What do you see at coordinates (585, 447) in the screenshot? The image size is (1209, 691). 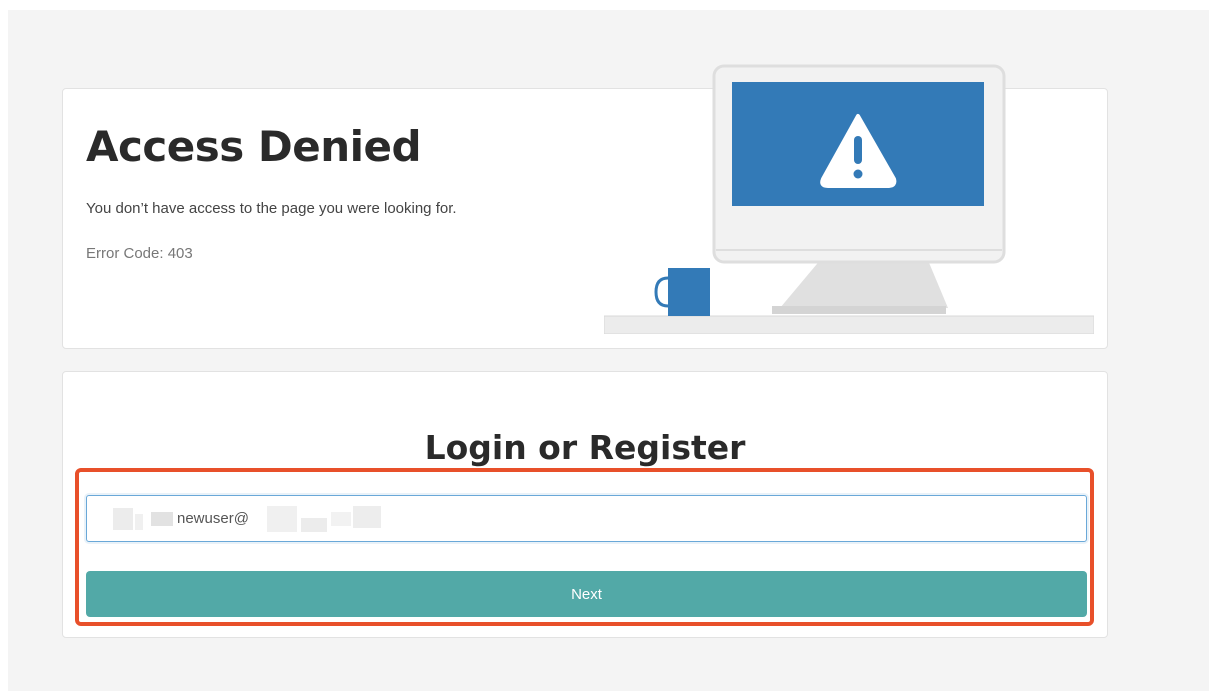 I see `login-title: Login or Register` at bounding box center [585, 447].